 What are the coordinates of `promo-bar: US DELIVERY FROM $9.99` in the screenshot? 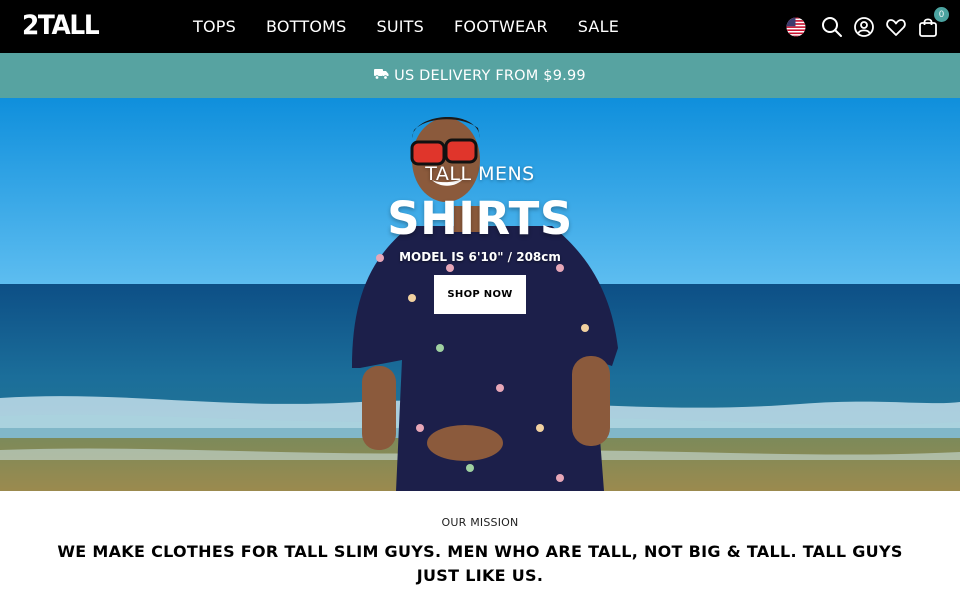 It's located at (480, 75).